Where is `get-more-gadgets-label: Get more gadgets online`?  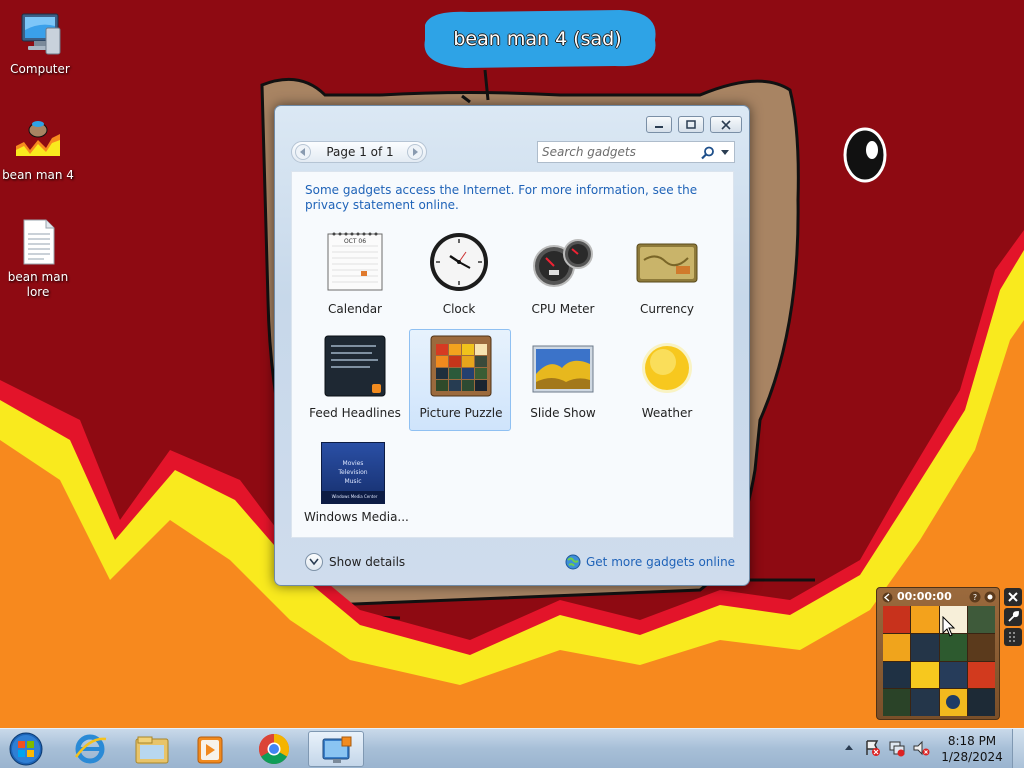 get-more-gadgets-label: Get more gadgets online is located at coordinates (661, 562).